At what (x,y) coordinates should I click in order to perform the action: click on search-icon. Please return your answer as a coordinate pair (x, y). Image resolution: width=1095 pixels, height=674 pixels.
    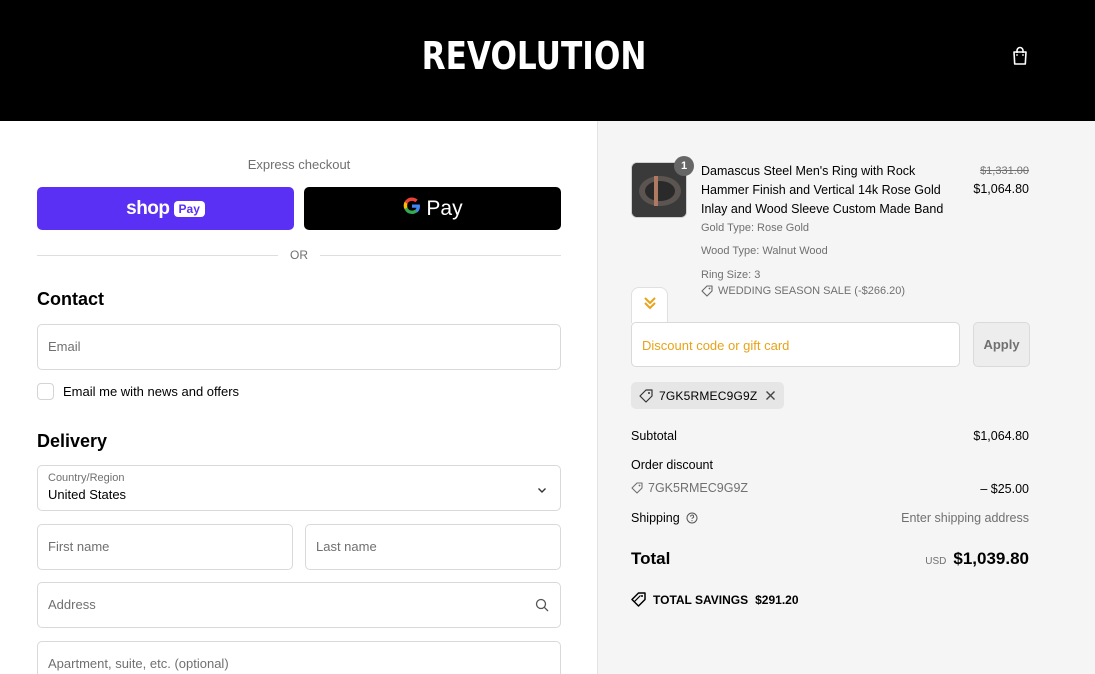
    Looking at the image, I should click on (542, 607).